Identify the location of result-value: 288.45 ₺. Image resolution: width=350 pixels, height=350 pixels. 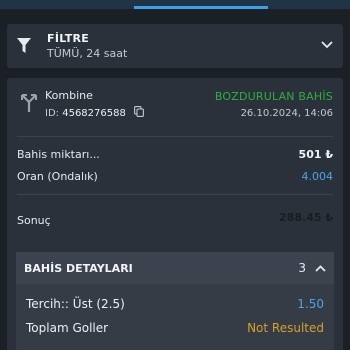
(306, 217).